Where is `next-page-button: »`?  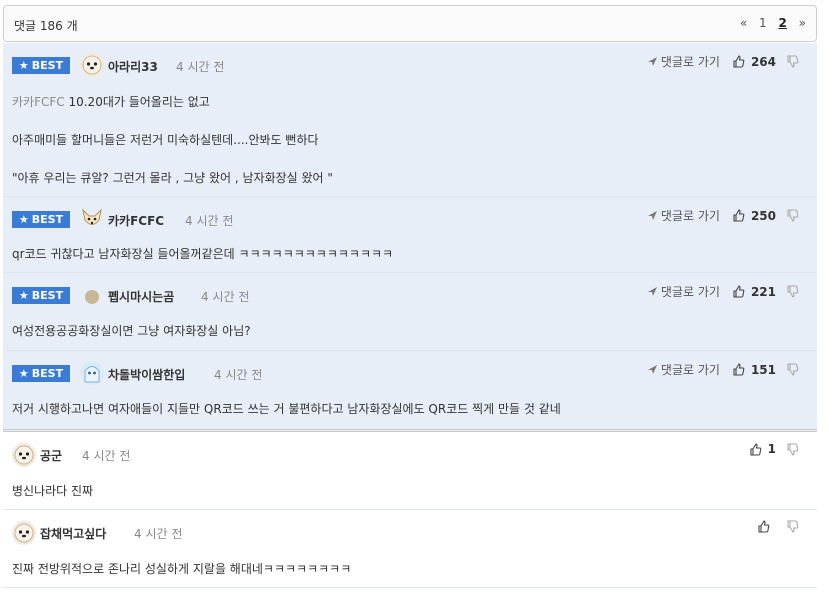 next-page-button: » is located at coordinates (802, 23).